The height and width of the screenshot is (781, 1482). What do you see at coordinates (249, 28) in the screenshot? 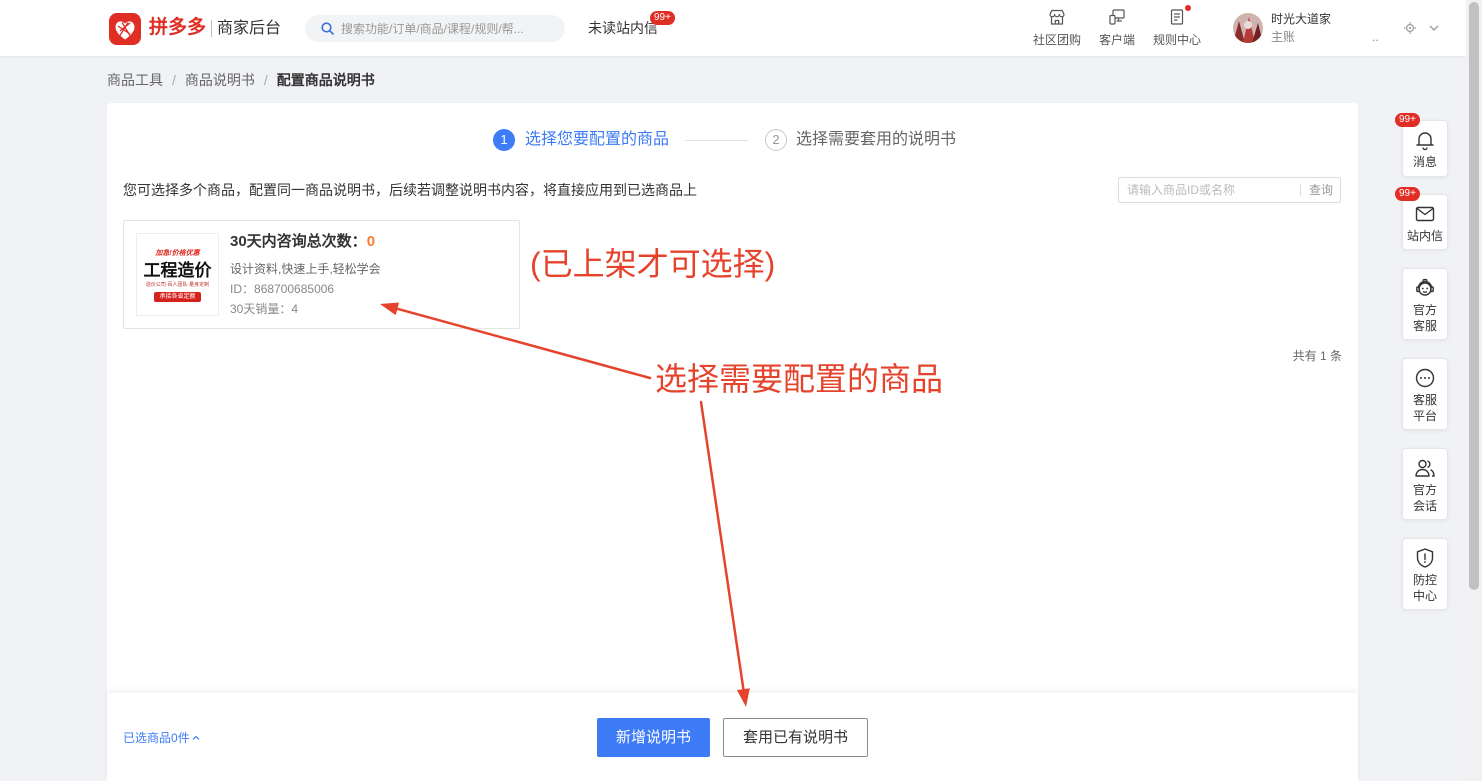
I see `app-subtitle: 商家后台` at bounding box center [249, 28].